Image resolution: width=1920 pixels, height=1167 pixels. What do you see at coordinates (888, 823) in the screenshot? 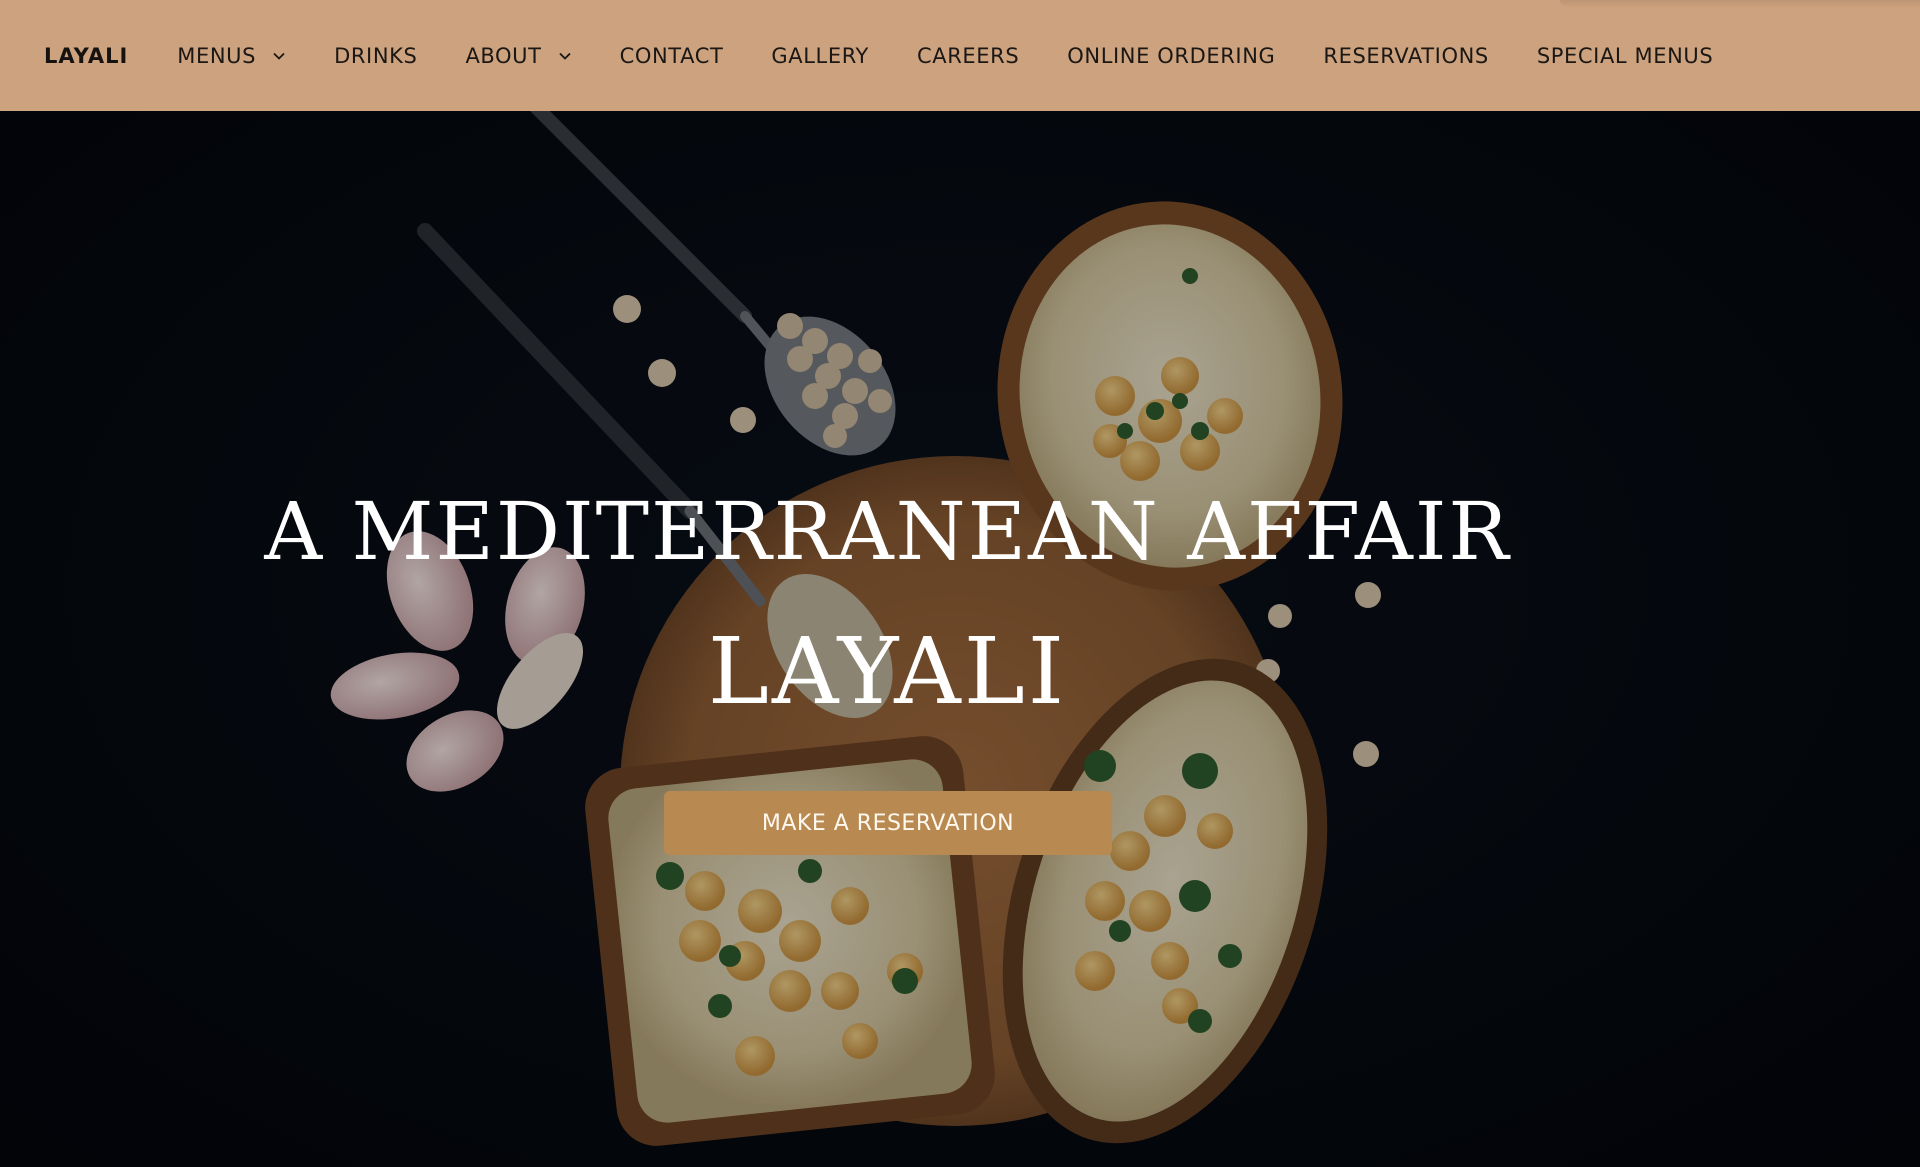
I see `make-reservation-button: MAKE A RESERVATION` at bounding box center [888, 823].